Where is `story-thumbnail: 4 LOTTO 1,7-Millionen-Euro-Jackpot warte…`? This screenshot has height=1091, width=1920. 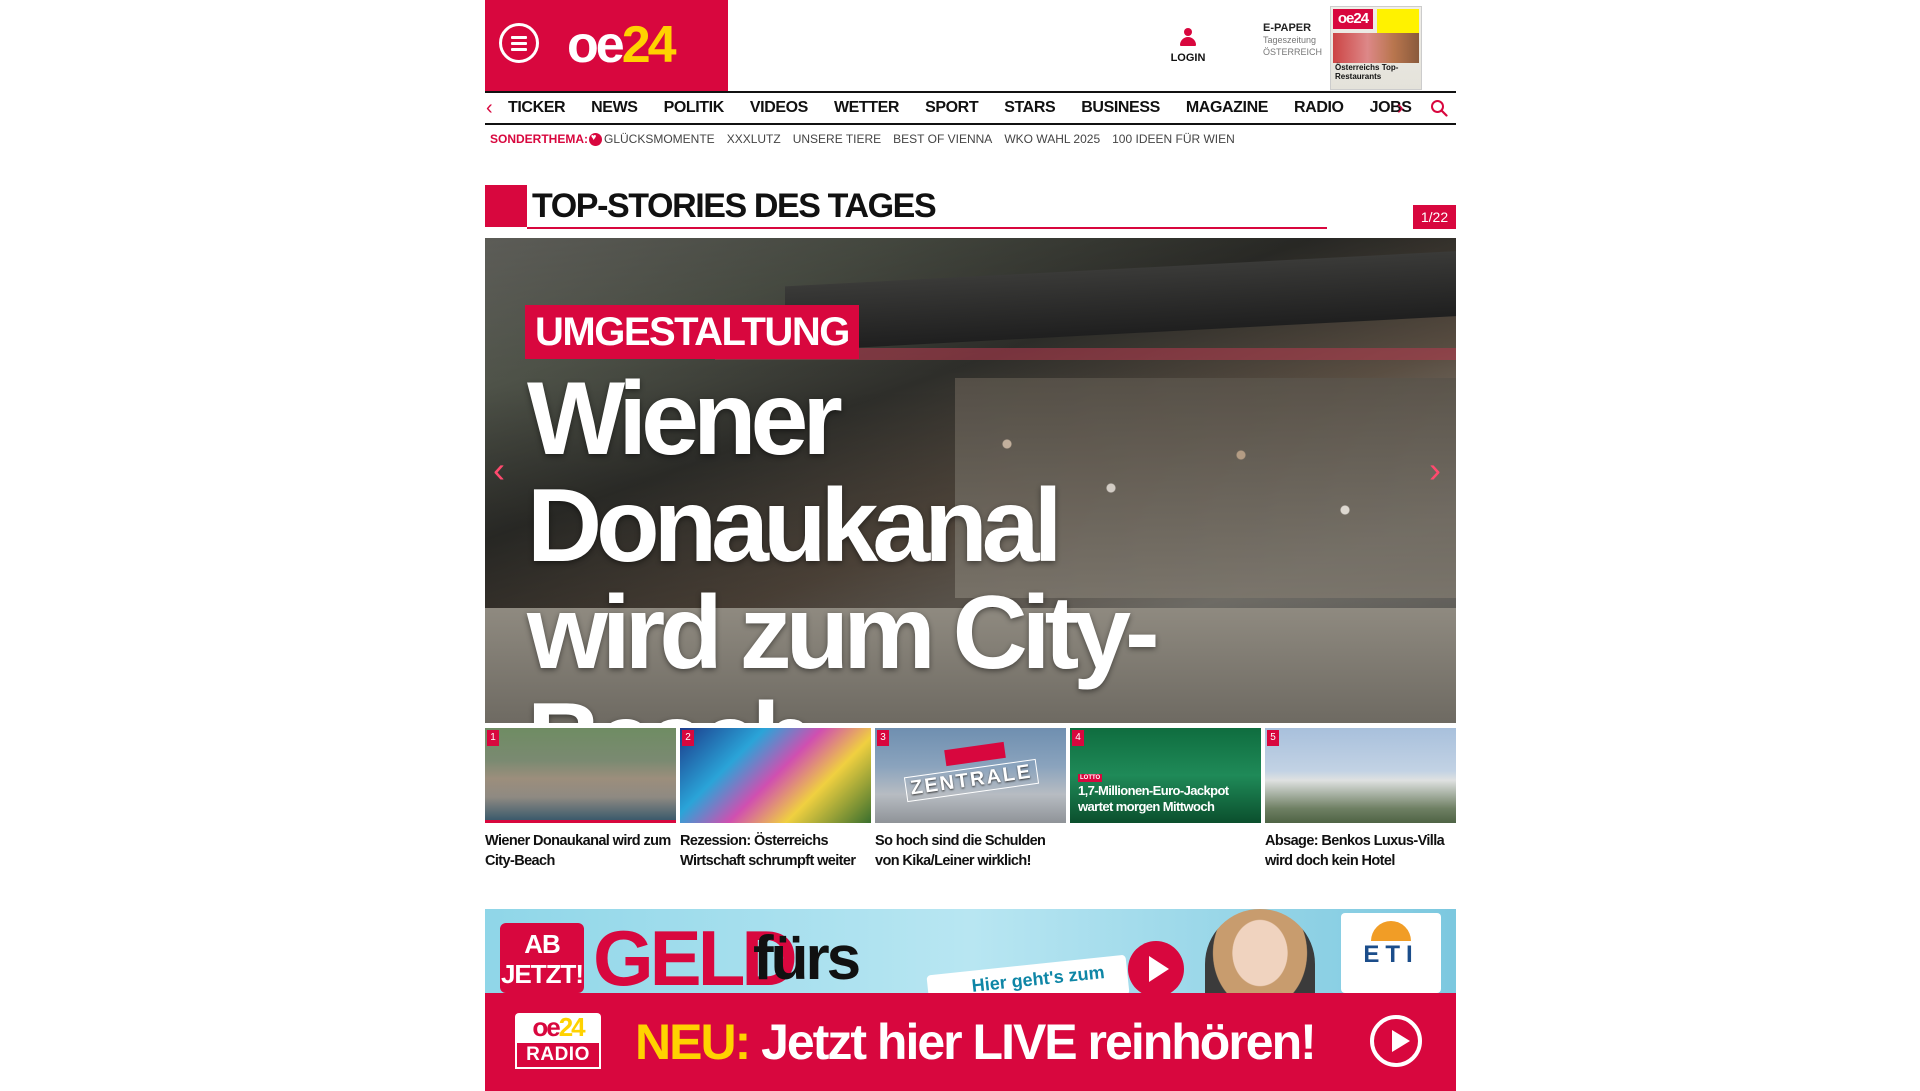 story-thumbnail: 4 LOTTO 1,7-Millionen-Euro-Jackpot warte… is located at coordinates (1165, 775).